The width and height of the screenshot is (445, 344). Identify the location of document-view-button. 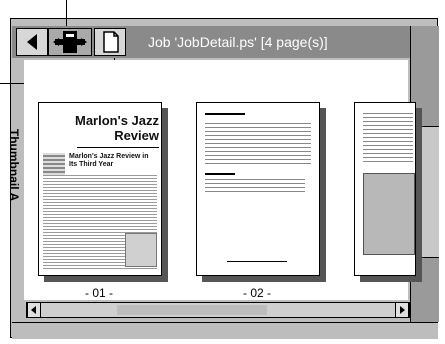
(110, 42).